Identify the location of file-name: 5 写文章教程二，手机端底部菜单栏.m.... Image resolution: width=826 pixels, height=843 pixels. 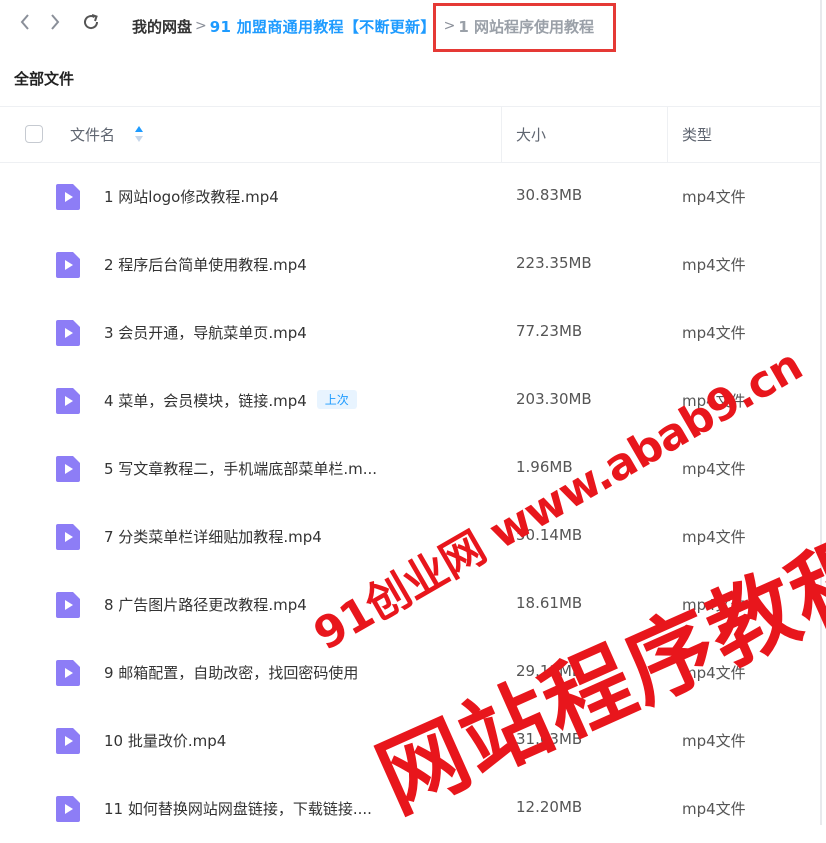
(240, 468).